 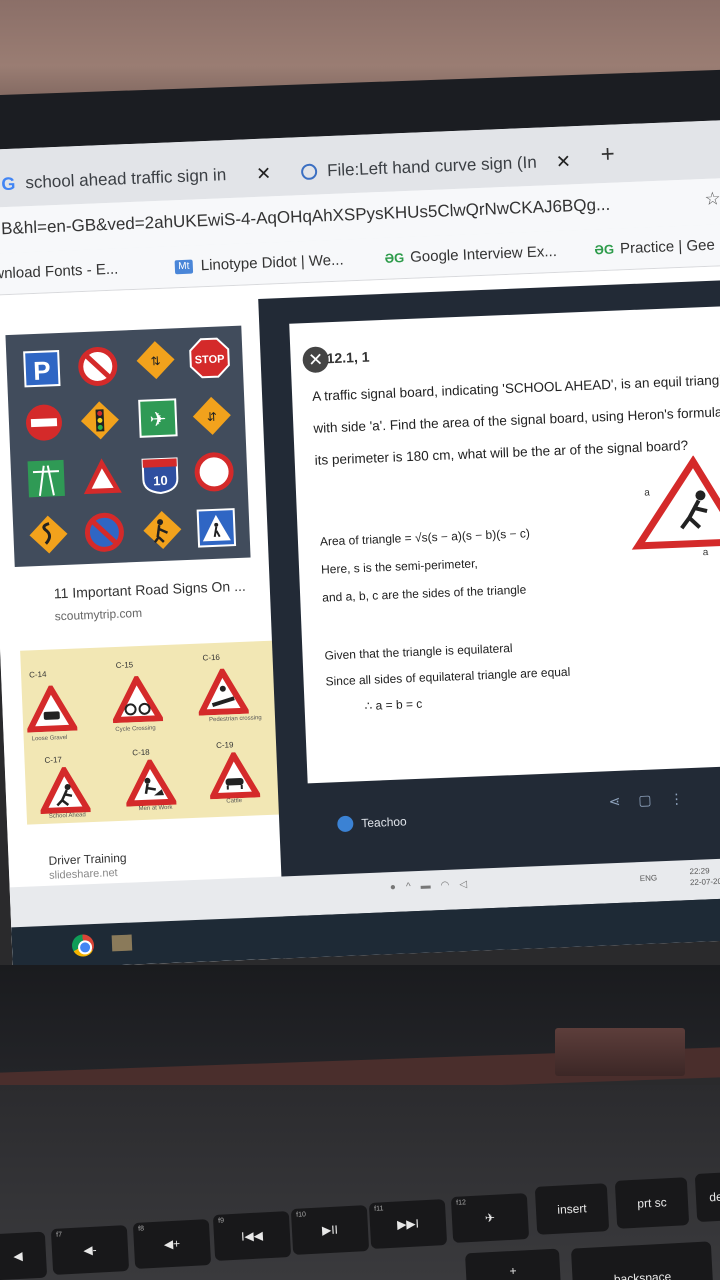 What do you see at coordinates (184, 266) in the screenshot?
I see `linotype-icon: Mt` at bounding box center [184, 266].